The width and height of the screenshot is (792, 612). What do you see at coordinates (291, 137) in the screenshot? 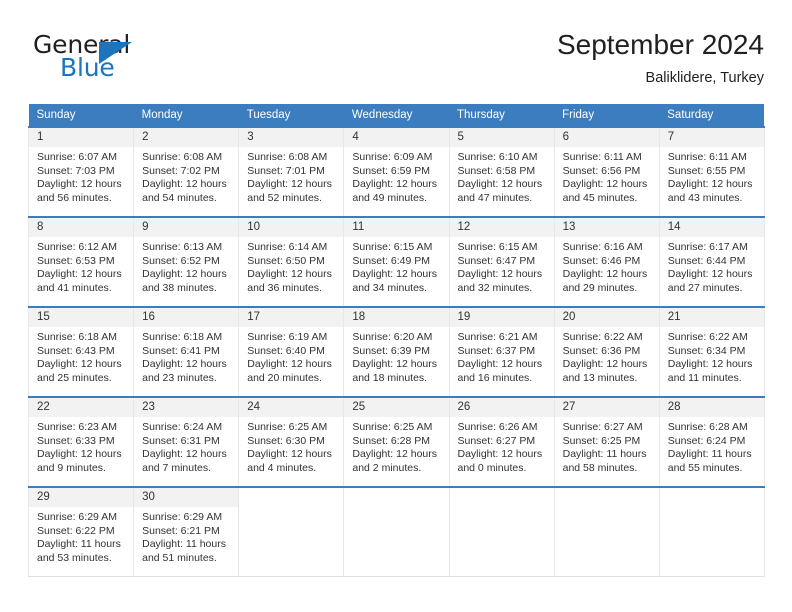
I see `day-number: 3` at bounding box center [291, 137].